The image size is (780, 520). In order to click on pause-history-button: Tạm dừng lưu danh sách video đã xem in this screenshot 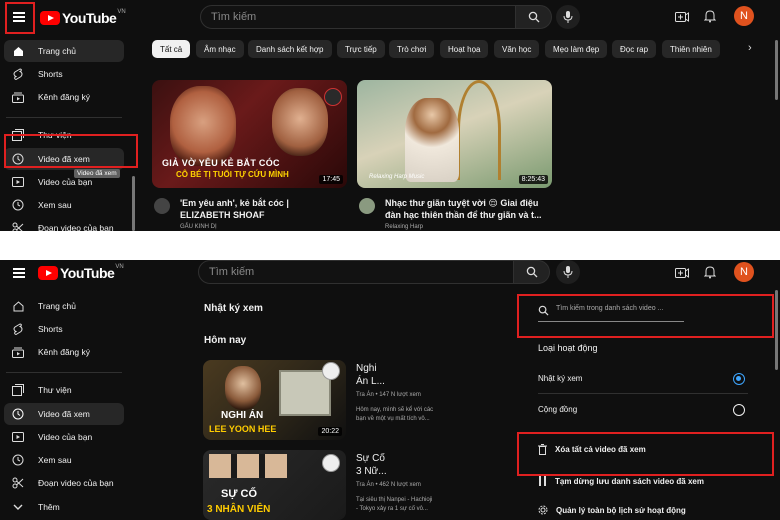, I will do `click(621, 481)`.